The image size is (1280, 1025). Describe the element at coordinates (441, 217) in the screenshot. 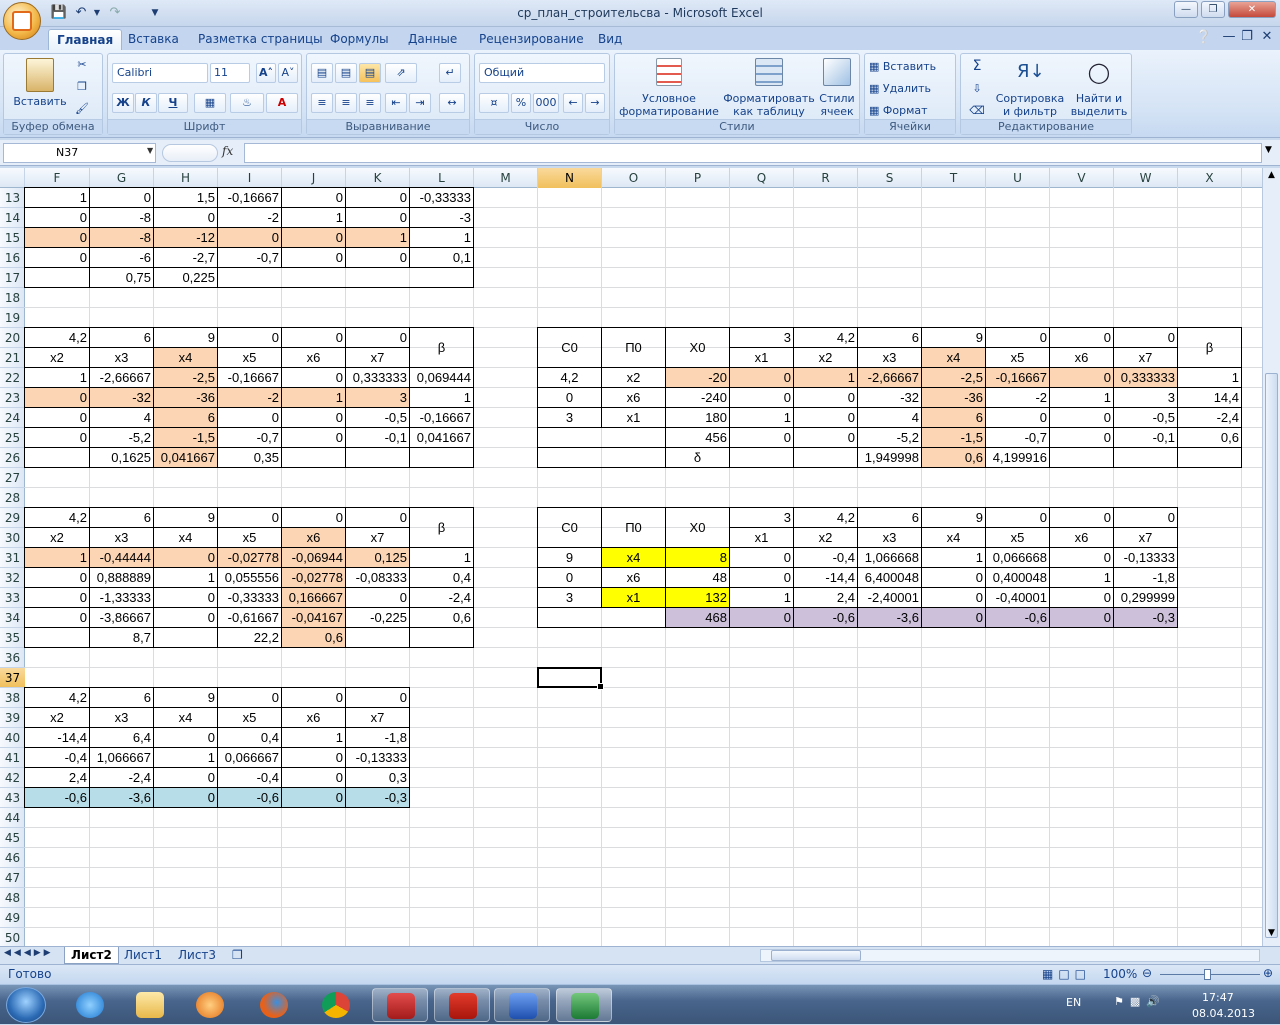

I see `cell-L14: -3` at that location.